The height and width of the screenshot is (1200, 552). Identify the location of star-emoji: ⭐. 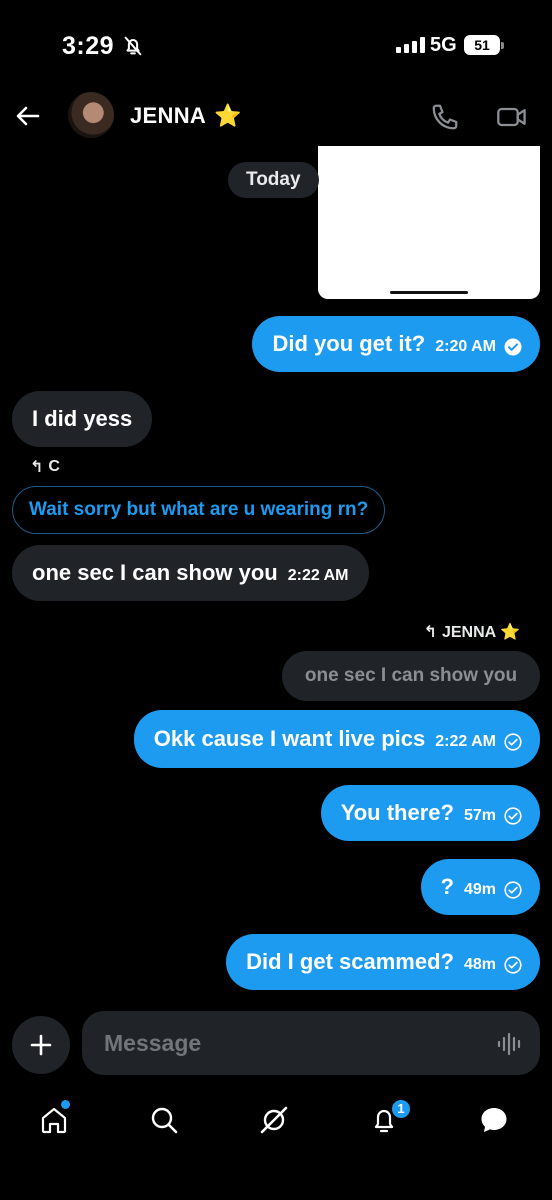
(228, 115).